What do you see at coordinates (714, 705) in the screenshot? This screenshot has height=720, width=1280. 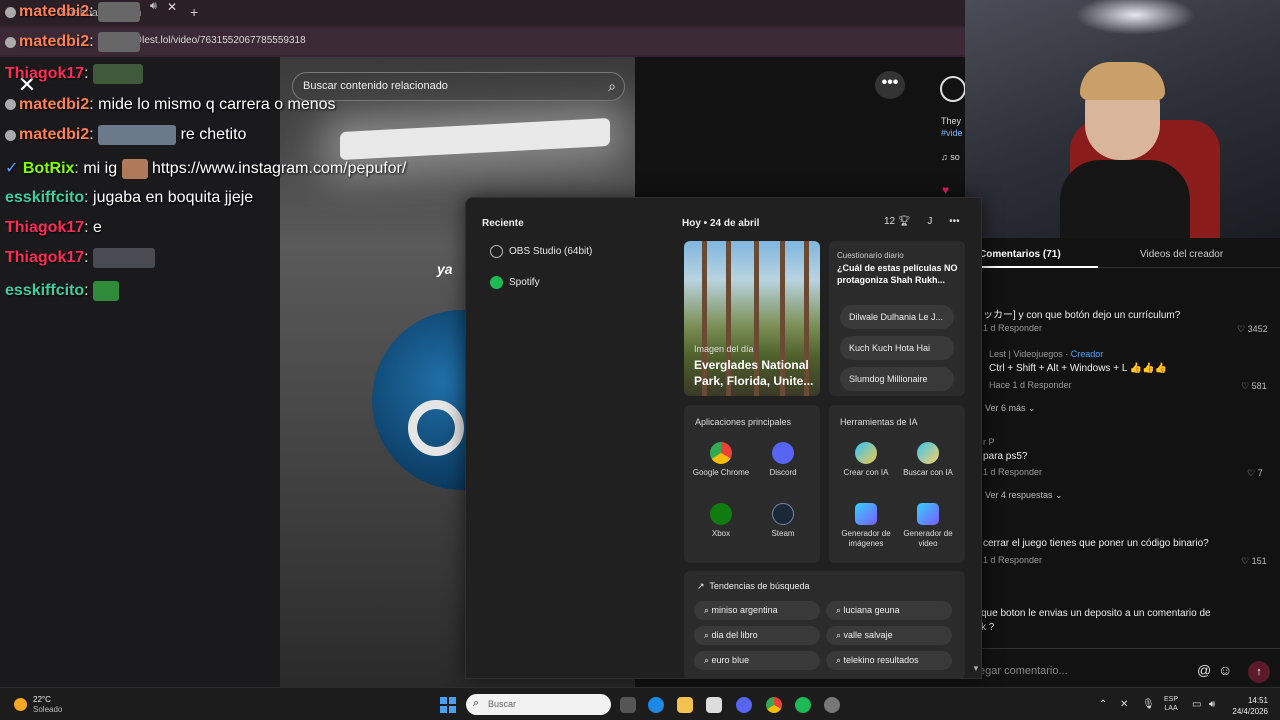 I see `store-icon` at bounding box center [714, 705].